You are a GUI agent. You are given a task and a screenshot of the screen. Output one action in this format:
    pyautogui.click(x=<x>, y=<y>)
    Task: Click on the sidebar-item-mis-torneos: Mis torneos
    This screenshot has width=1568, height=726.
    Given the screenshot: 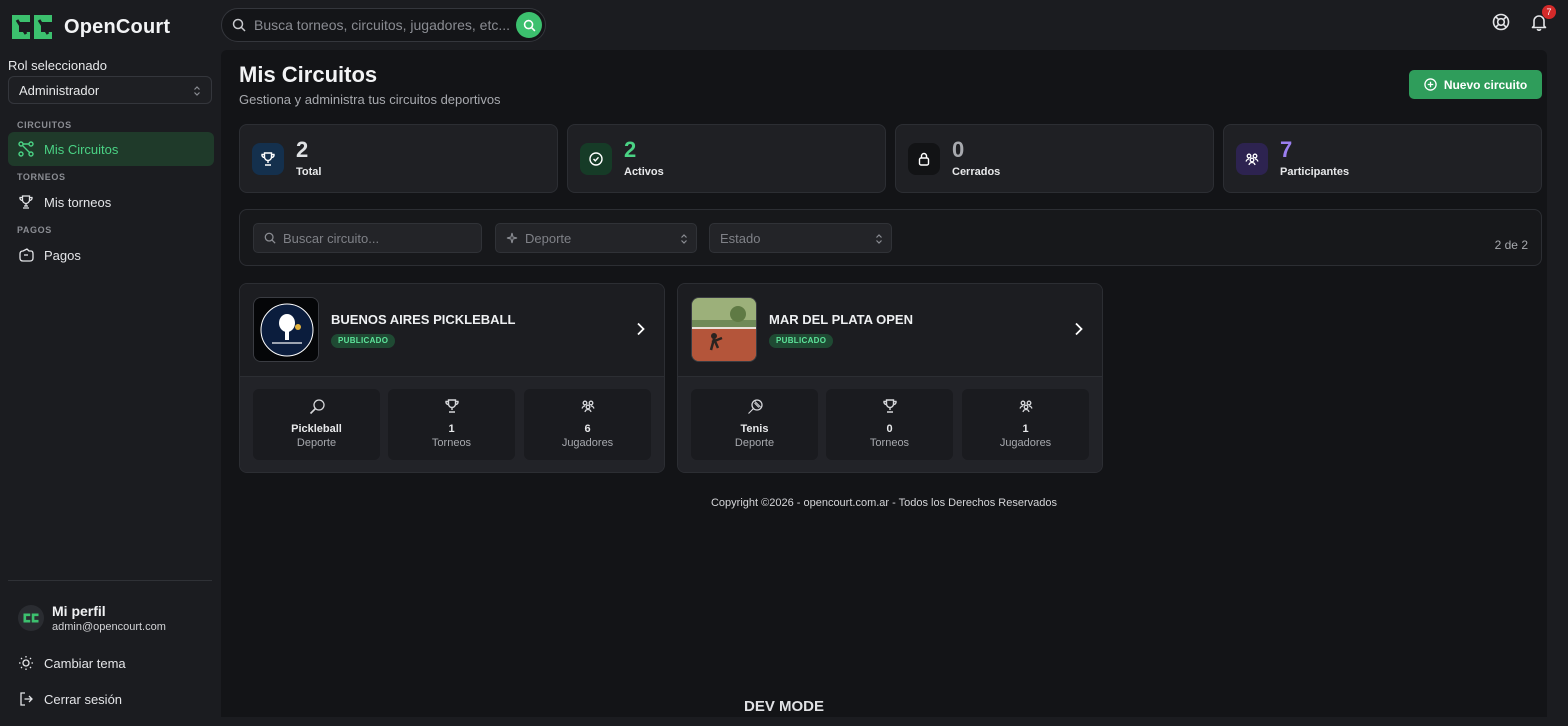 What is the action you would take?
    pyautogui.click(x=111, y=202)
    